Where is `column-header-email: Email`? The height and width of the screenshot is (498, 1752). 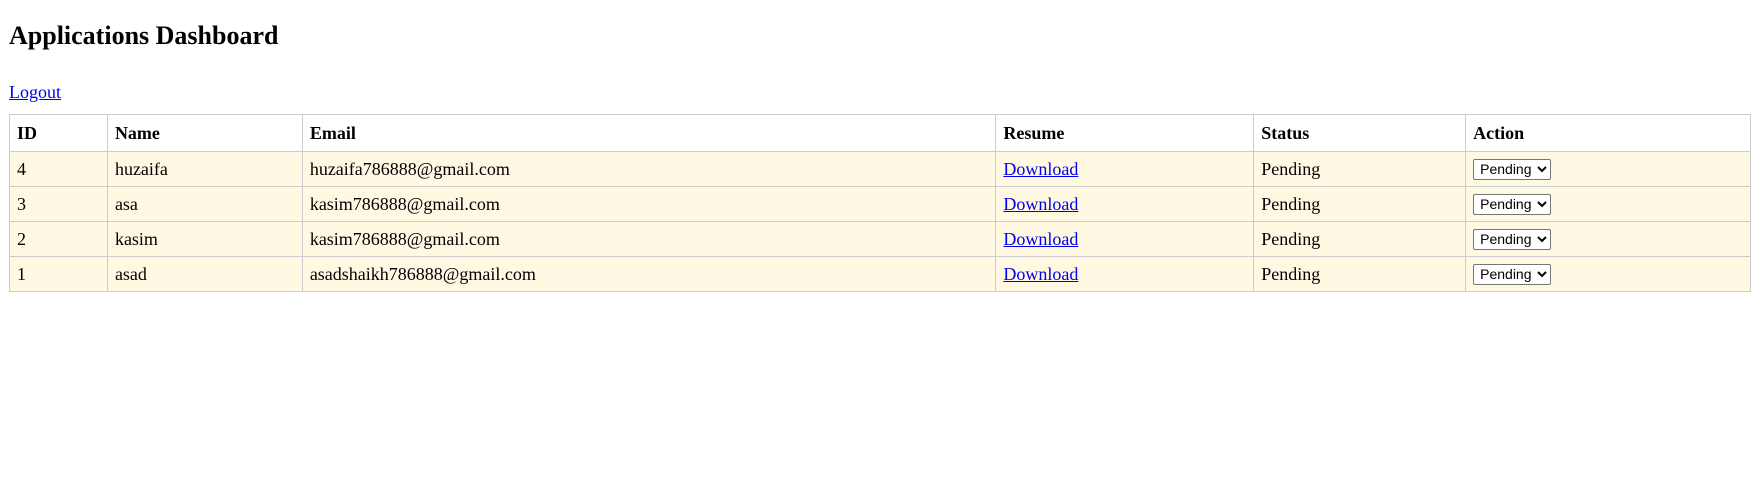 column-header-email: Email is located at coordinates (649, 133).